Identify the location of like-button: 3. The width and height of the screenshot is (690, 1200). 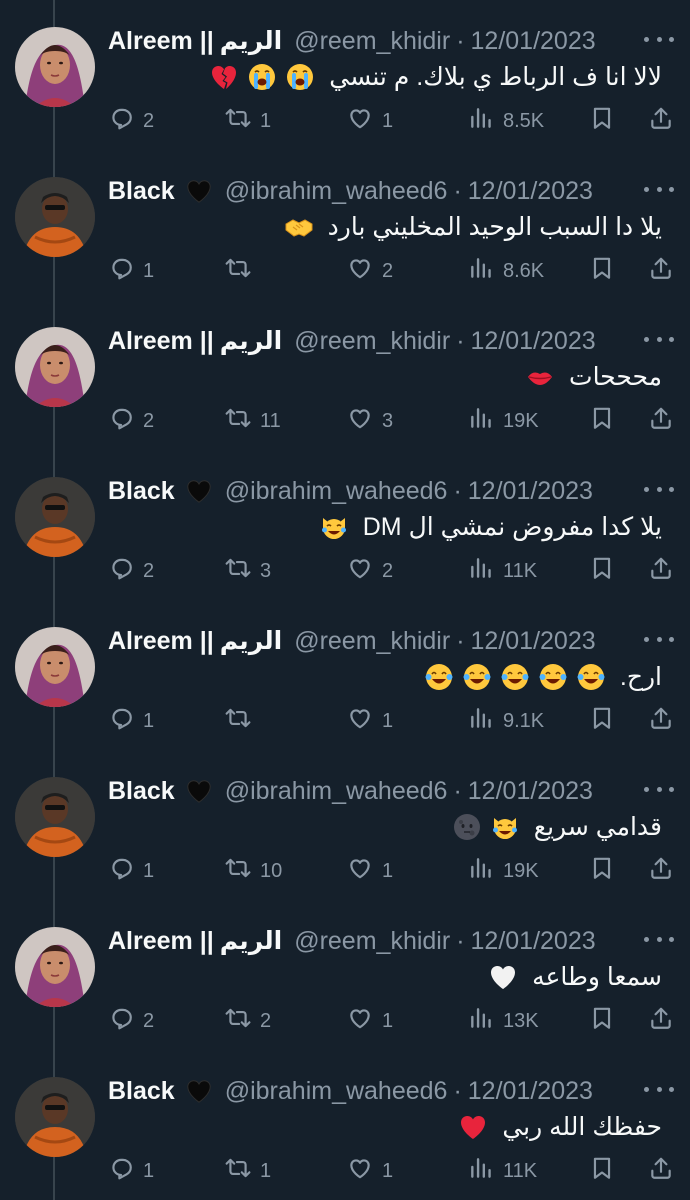
(370, 421).